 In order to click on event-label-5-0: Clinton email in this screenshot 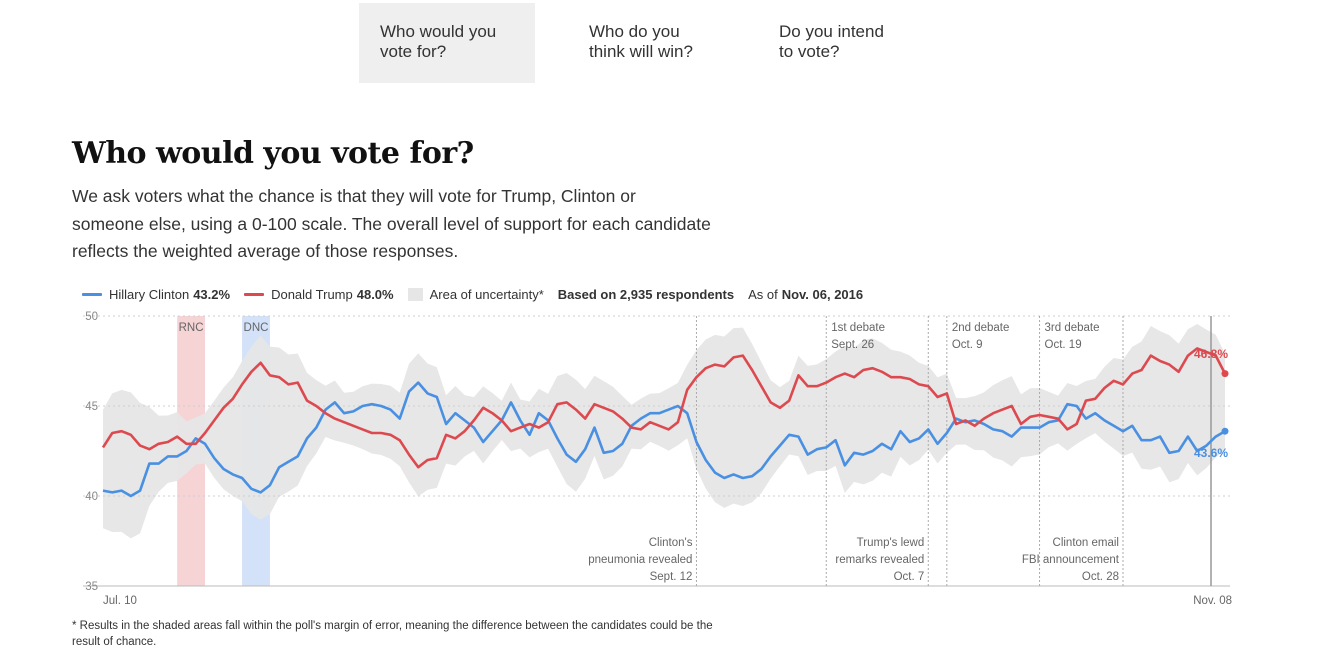, I will do `click(1086, 543)`.